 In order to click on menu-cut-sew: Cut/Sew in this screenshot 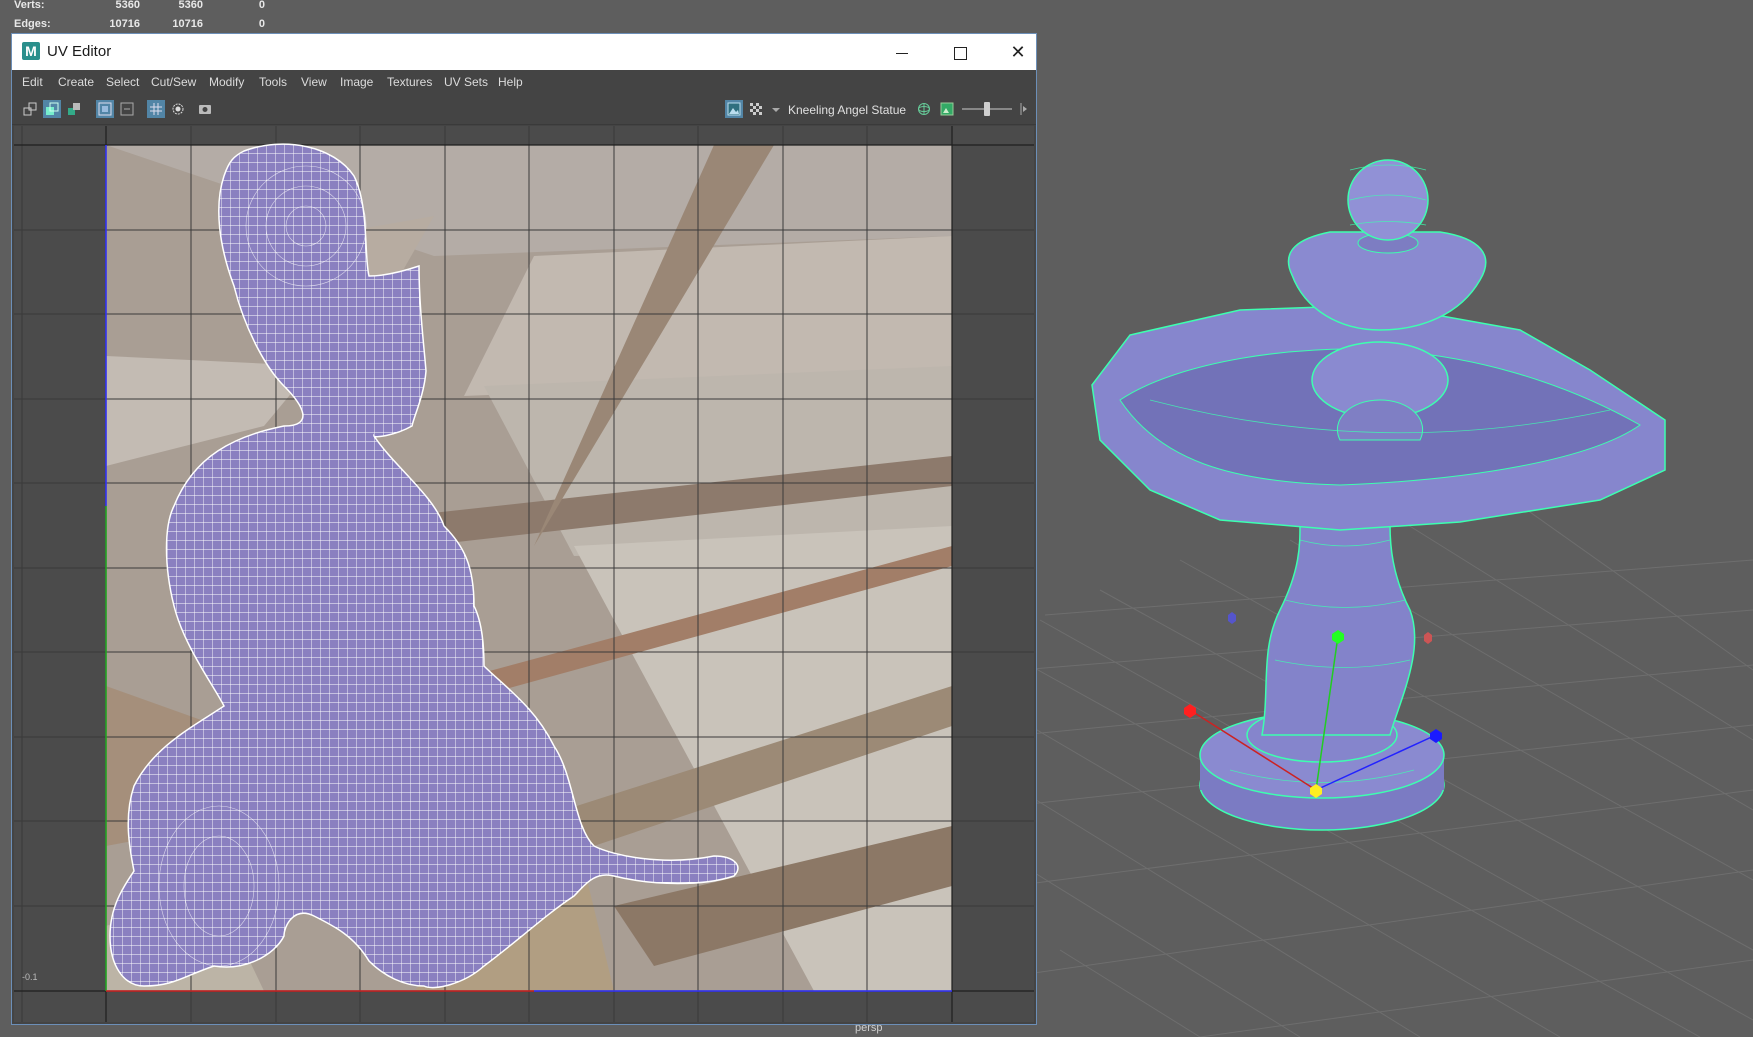, I will do `click(173, 82)`.